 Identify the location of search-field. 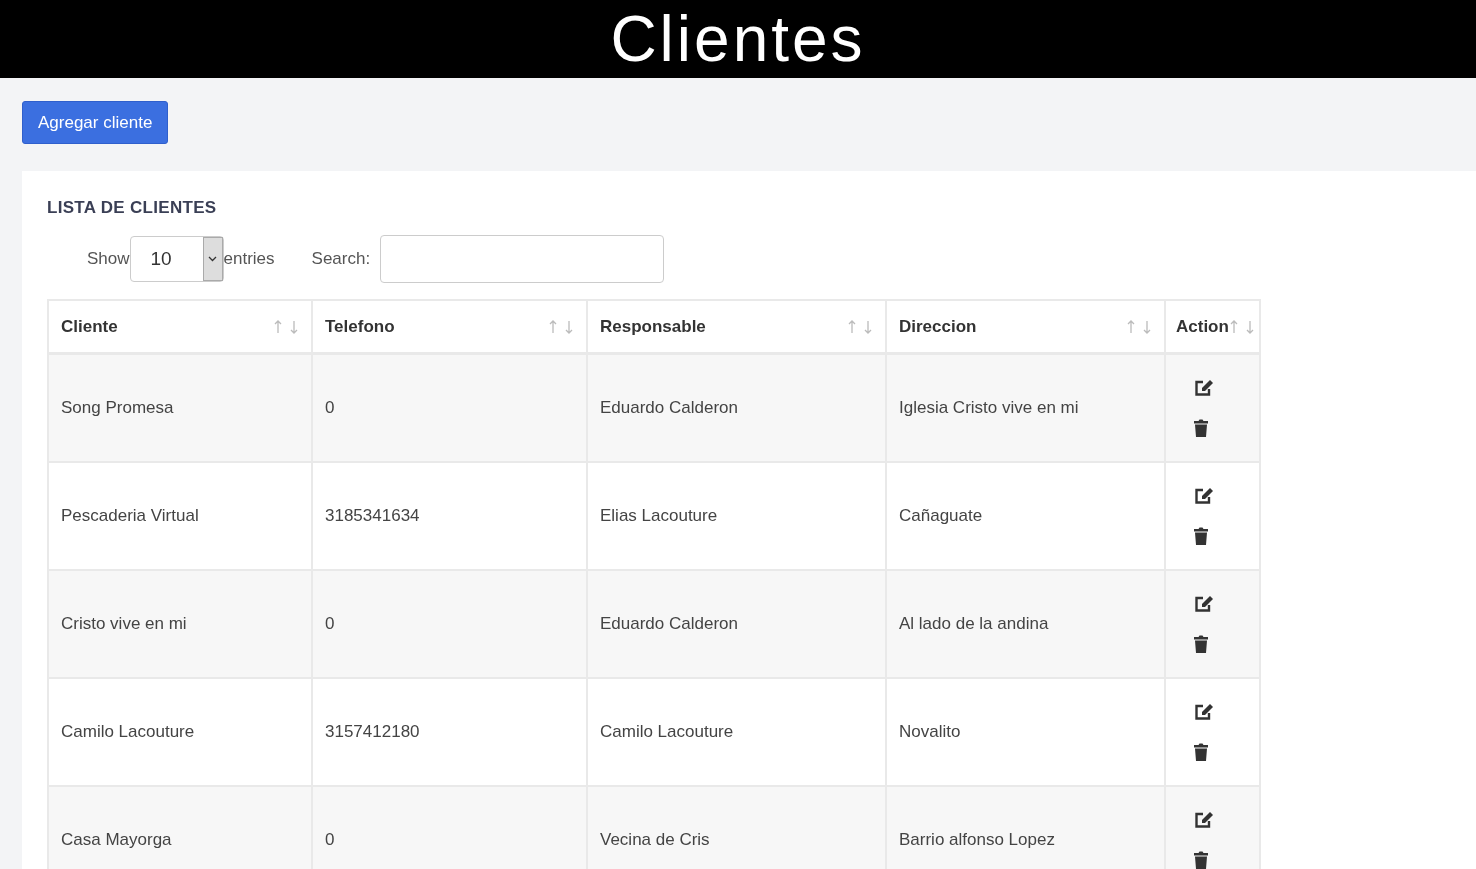
(522, 259).